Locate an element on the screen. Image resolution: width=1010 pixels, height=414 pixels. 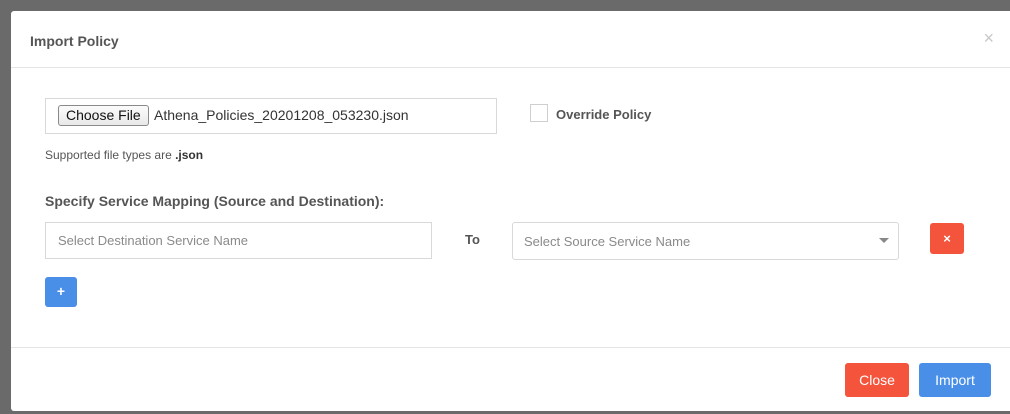
remove-mapping-button: × is located at coordinates (947, 238).